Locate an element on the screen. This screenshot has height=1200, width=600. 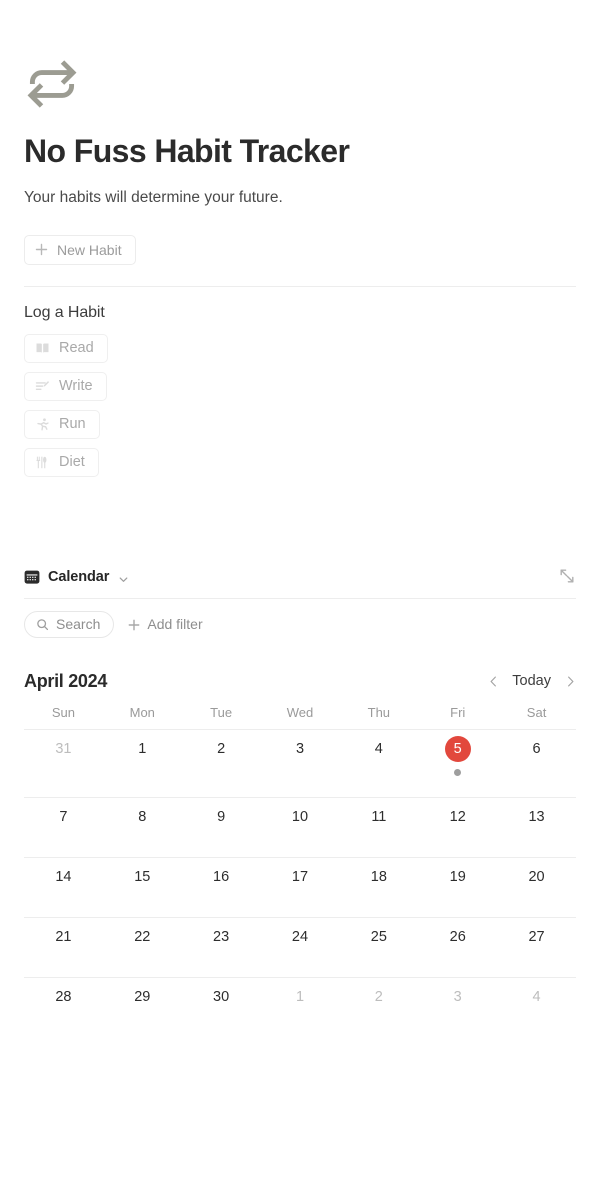
calendar-day-cell: 10 is located at coordinates (300, 827).